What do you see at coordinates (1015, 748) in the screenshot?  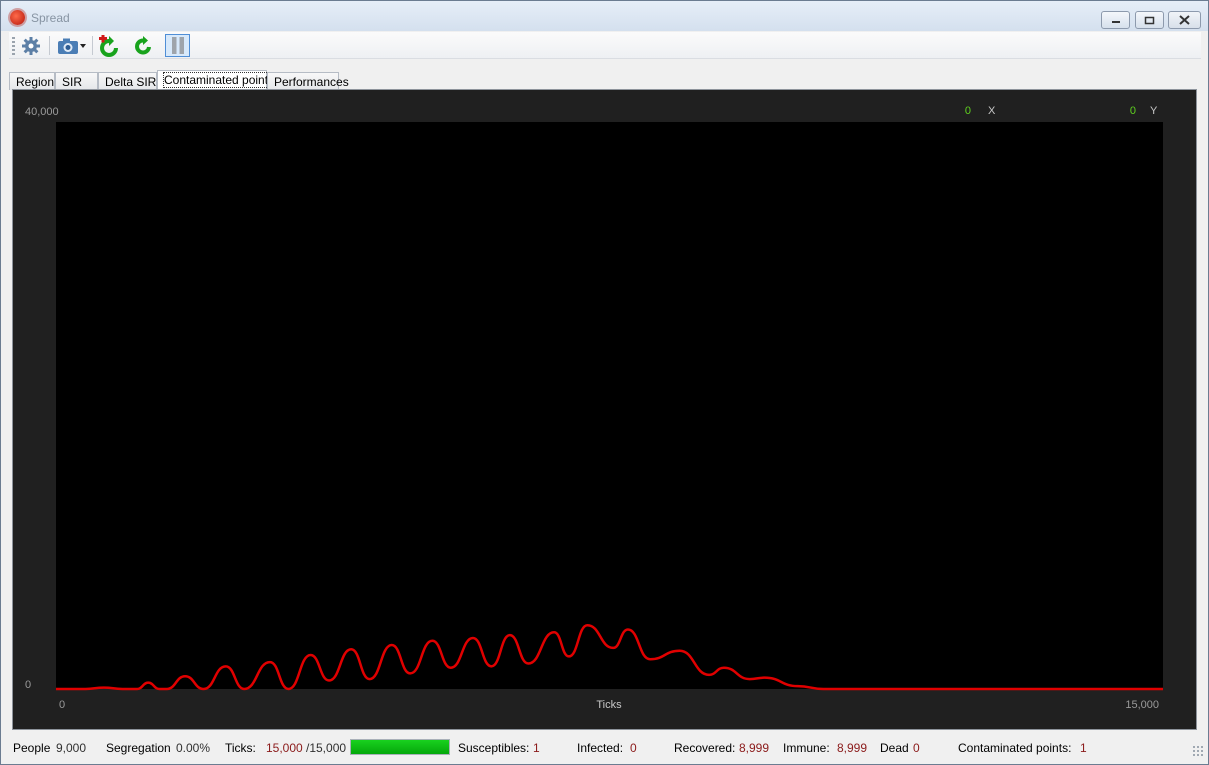 I see `contaminated-points-label: Contaminated points:` at bounding box center [1015, 748].